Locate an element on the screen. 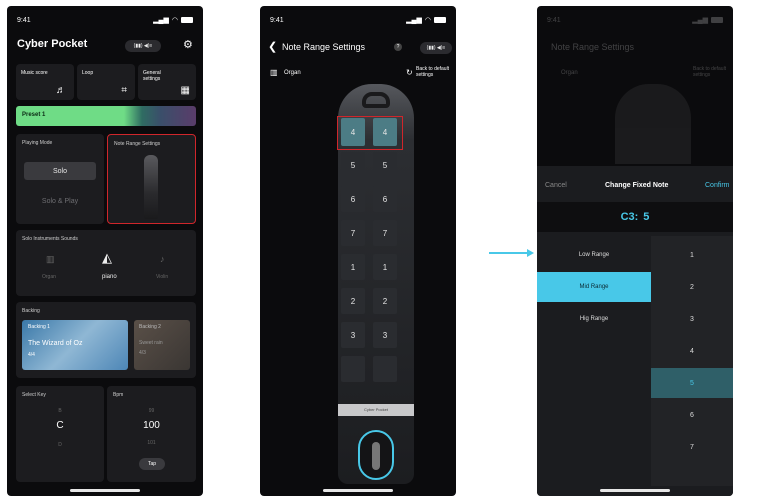 This screenshot has width=759, height=498. backing-track-1: Backing 1 The Wizard of Oz 4/4 is located at coordinates (75, 345).